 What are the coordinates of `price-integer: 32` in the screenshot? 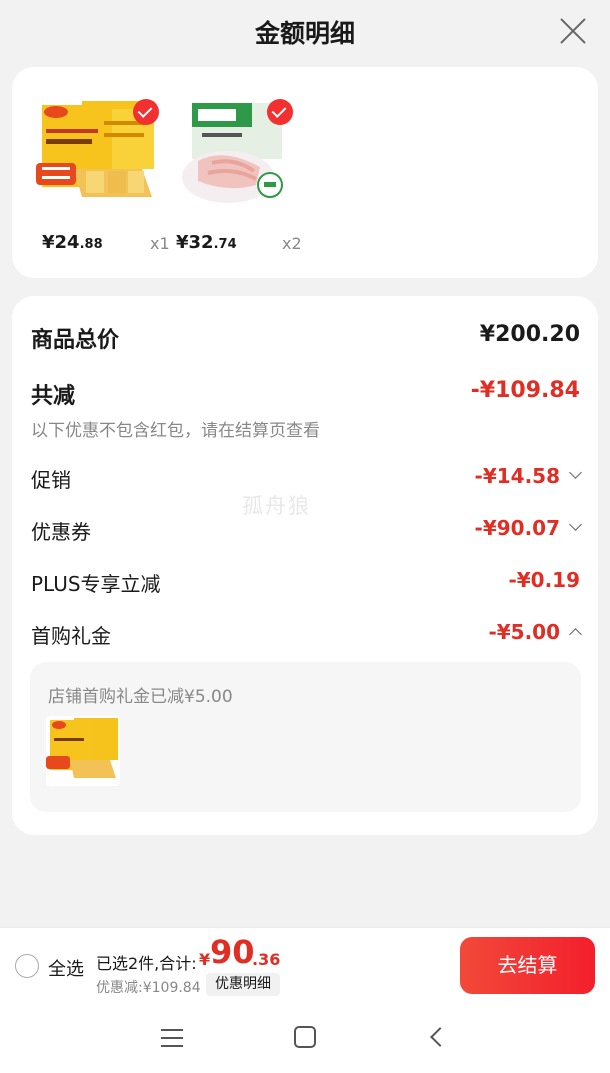 It's located at (201, 242).